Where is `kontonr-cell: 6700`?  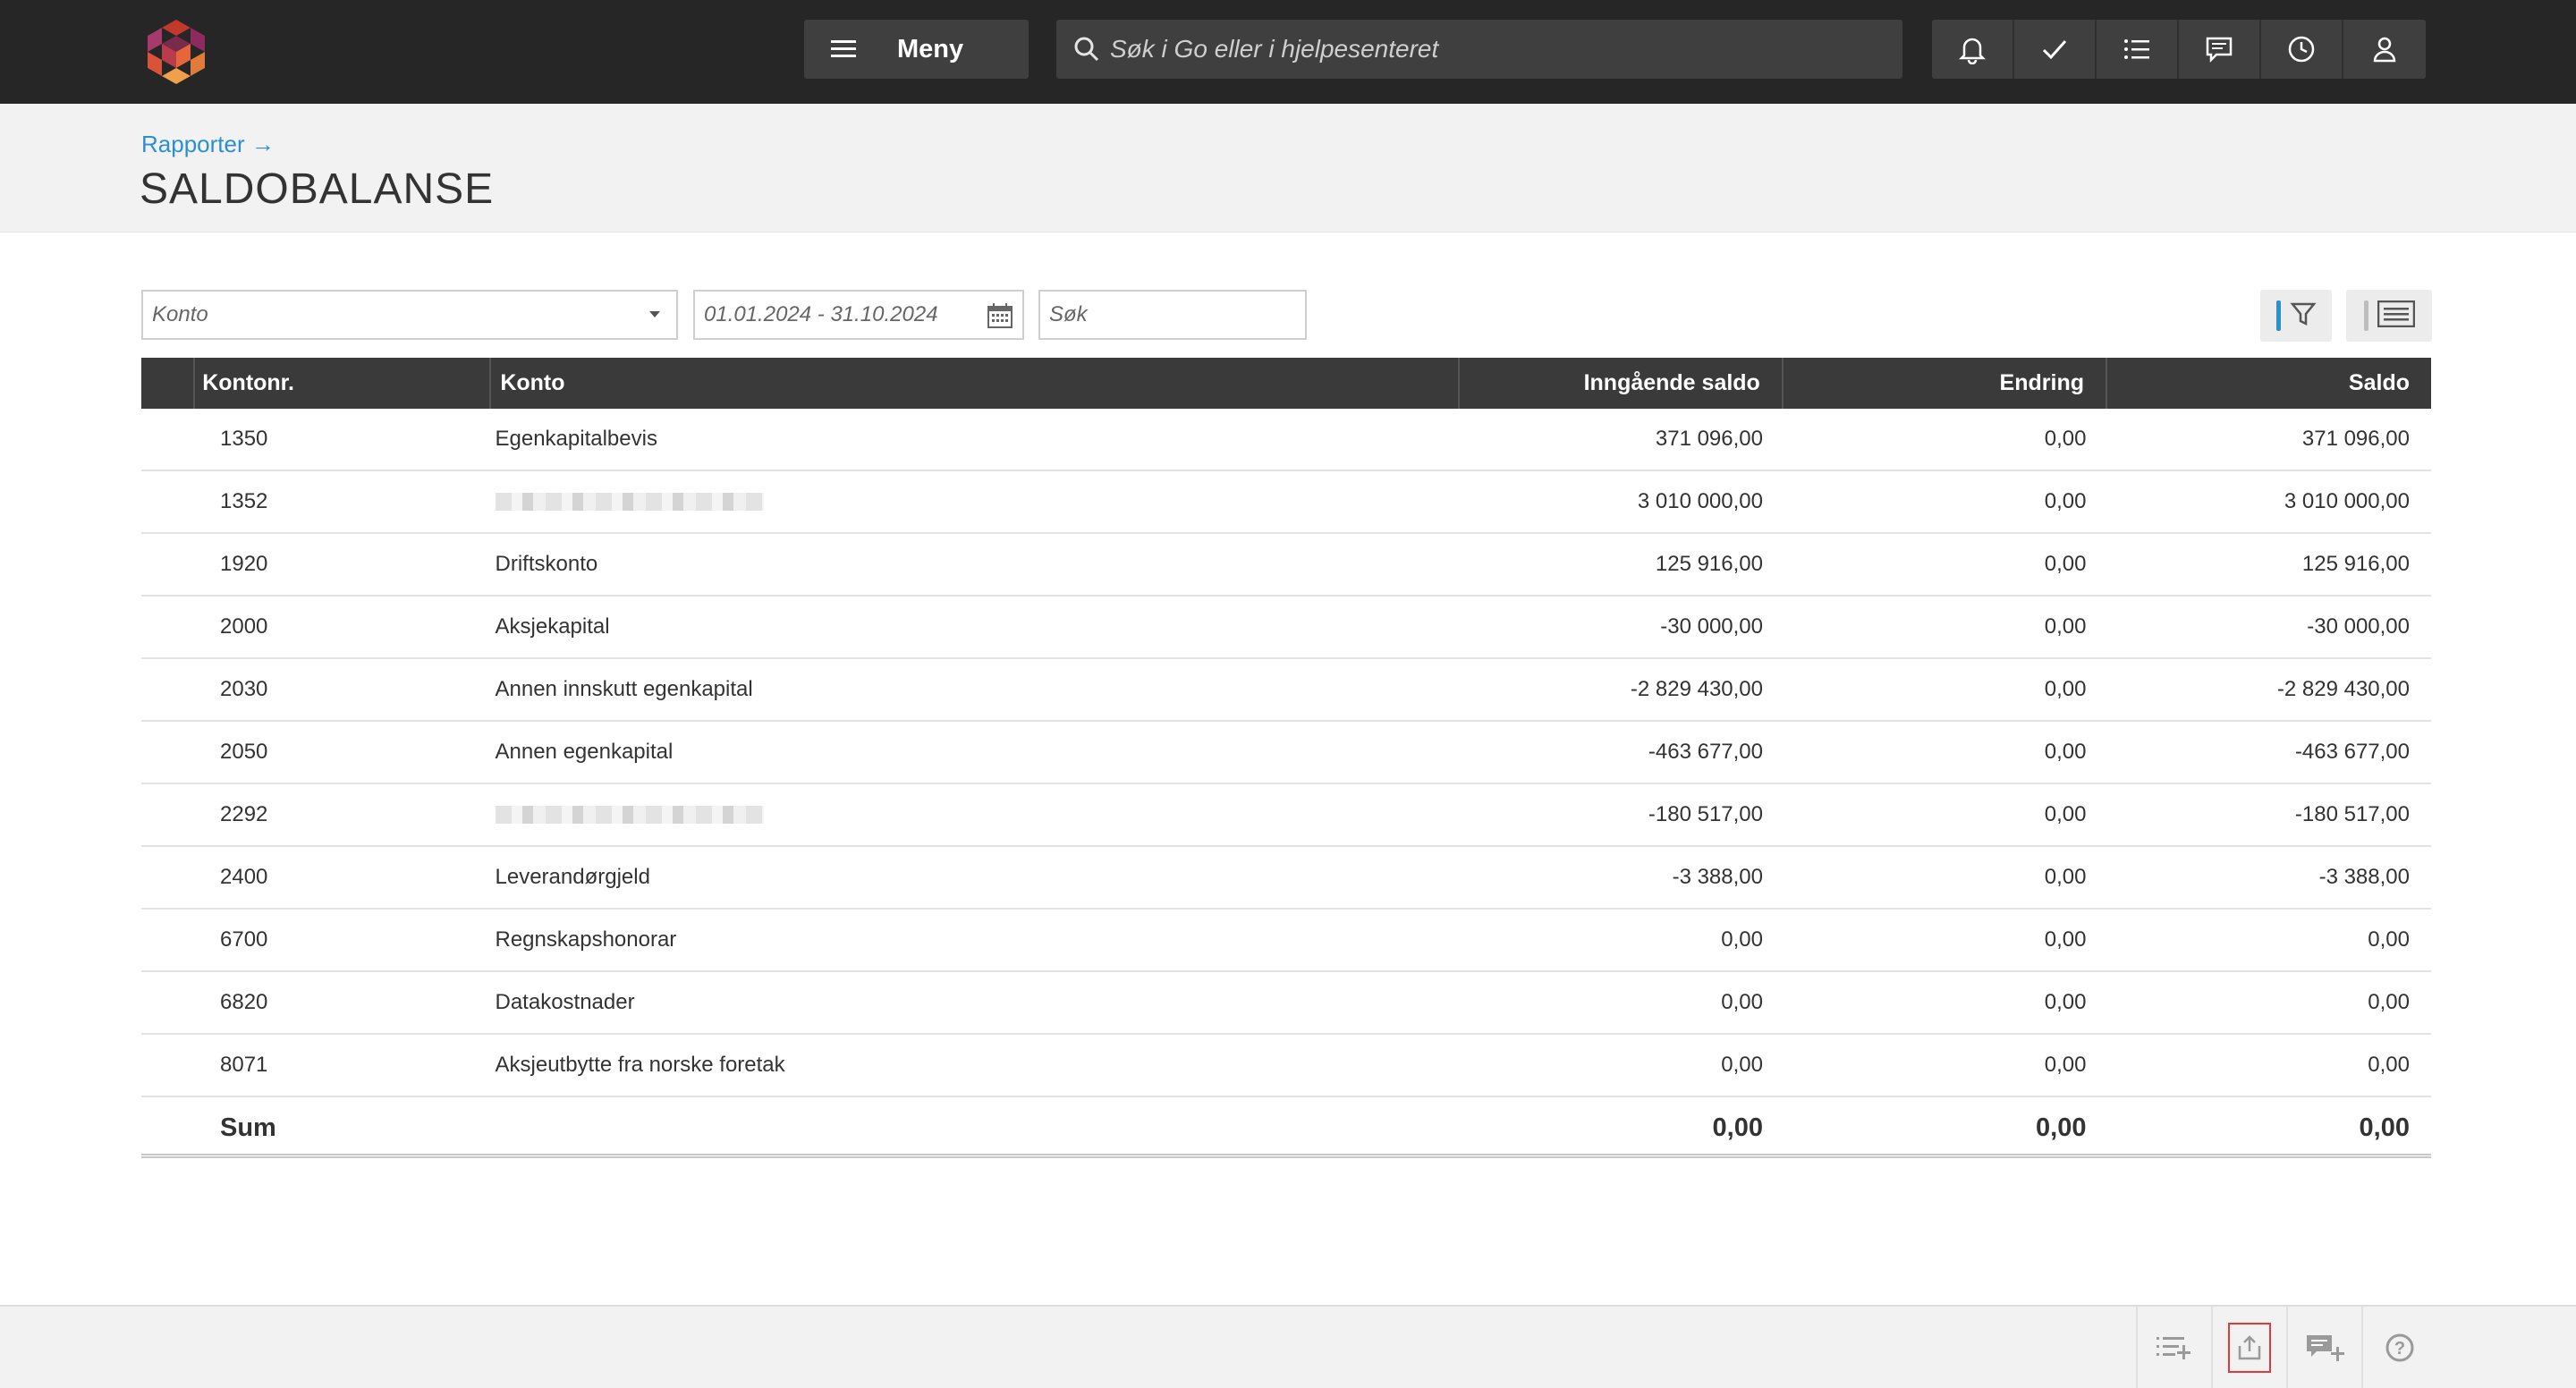 kontonr-cell: 6700 is located at coordinates (244, 939).